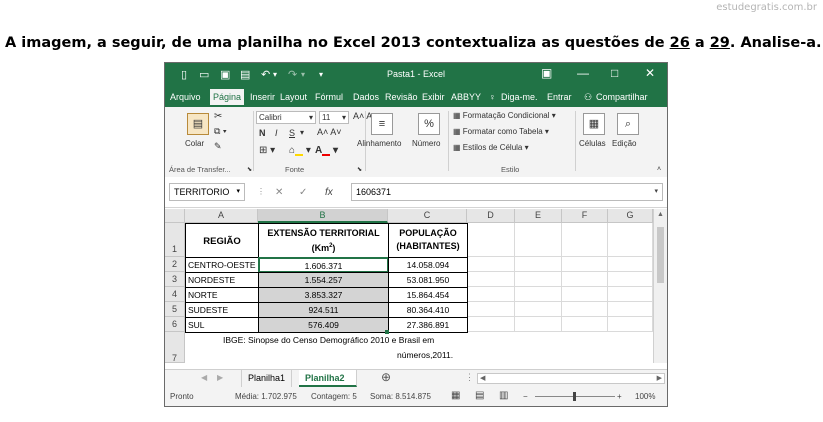 Image resolution: width=823 pixels, height=422 pixels. Describe the element at coordinates (265, 74) in the screenshot. I see `undo-icon: ↶` at that location.